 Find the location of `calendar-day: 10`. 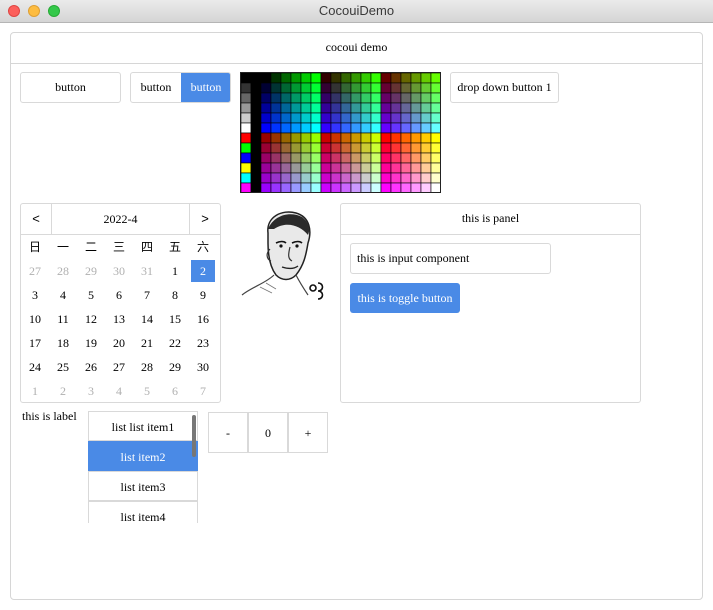

calendar-day: 10 is located at coordinates (35, 319).